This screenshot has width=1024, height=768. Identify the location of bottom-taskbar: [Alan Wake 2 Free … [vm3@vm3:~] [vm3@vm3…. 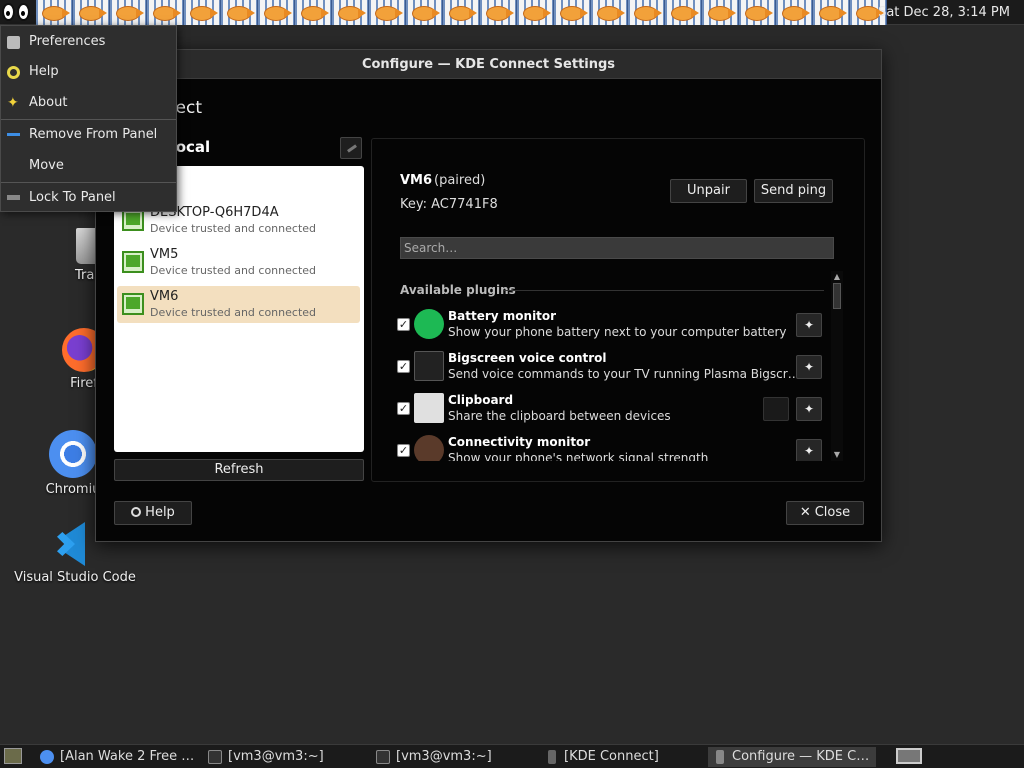
(512, 756).